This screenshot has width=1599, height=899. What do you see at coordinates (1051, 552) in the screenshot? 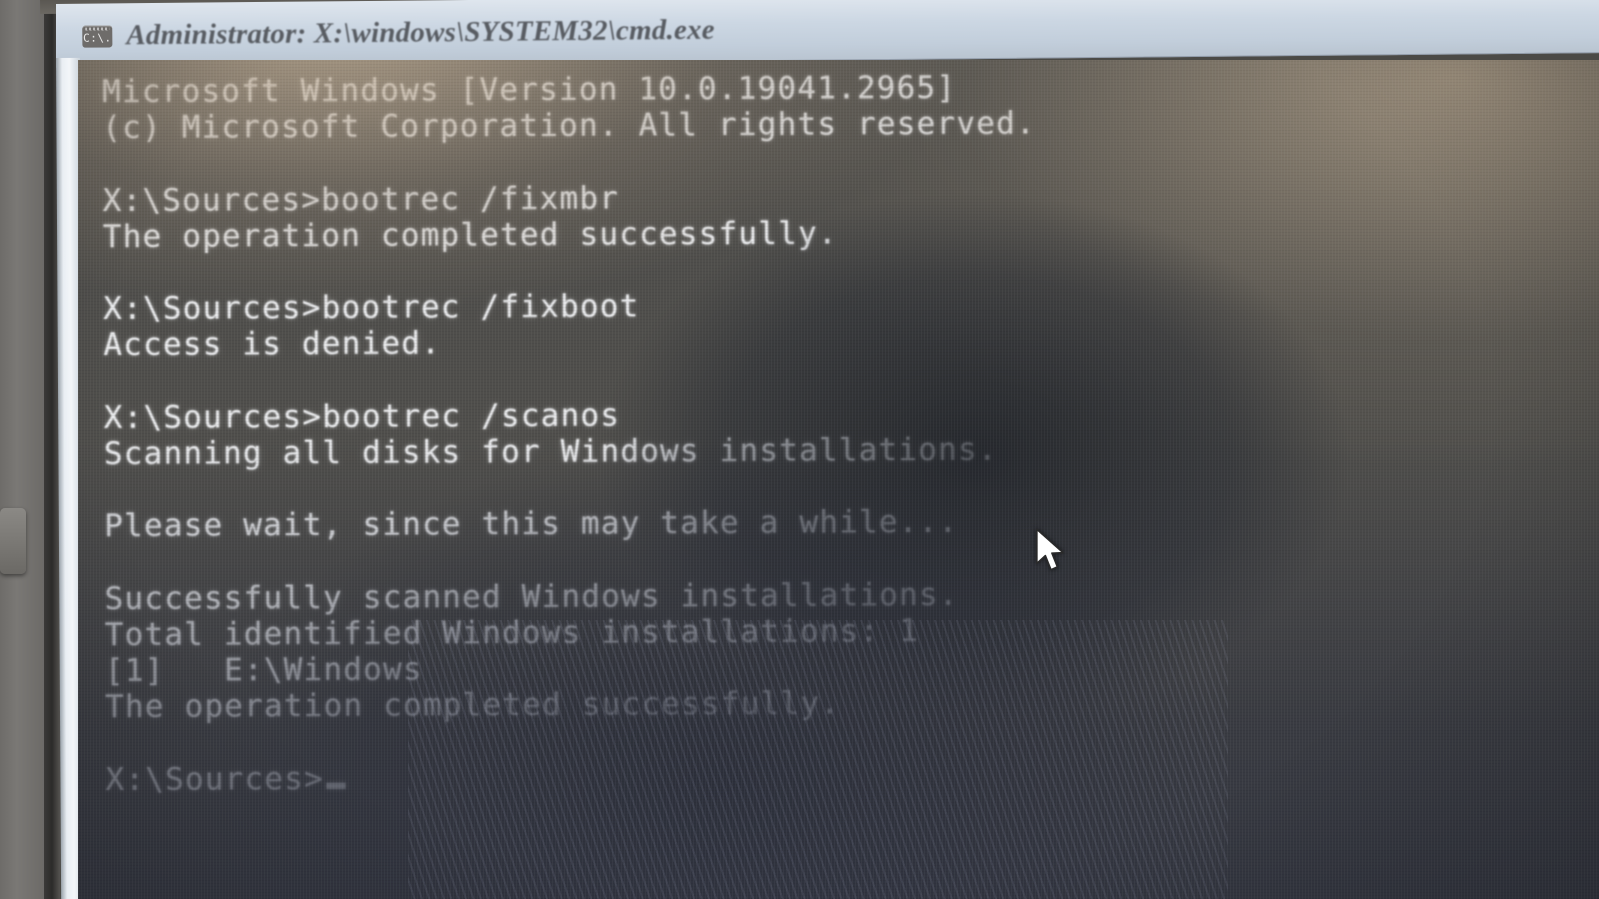
I see `mouse-arrow-cursor` at bounding box center [1051, 552].